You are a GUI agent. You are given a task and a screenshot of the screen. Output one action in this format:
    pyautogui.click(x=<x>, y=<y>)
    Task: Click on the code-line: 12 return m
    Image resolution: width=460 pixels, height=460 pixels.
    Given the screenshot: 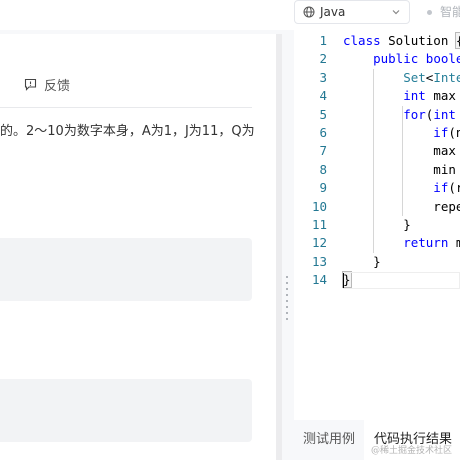 What is the action you would take?
    pyautogui.click(x=377, y=243)
    